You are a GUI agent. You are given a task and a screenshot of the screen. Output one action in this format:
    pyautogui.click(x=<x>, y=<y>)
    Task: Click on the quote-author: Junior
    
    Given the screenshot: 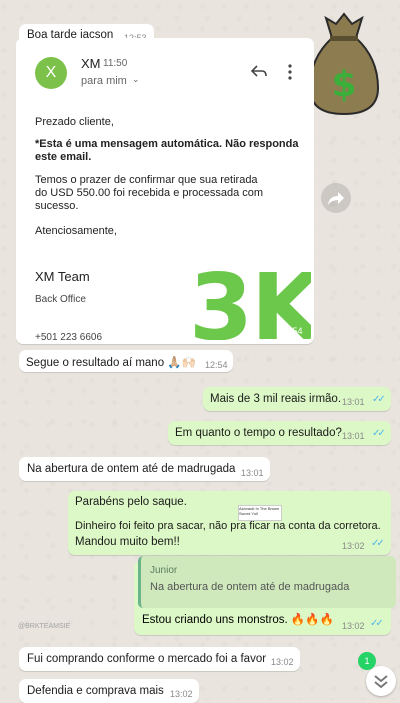 What is the action you would take?
    pyautogui.click(x=164, y=570)
    